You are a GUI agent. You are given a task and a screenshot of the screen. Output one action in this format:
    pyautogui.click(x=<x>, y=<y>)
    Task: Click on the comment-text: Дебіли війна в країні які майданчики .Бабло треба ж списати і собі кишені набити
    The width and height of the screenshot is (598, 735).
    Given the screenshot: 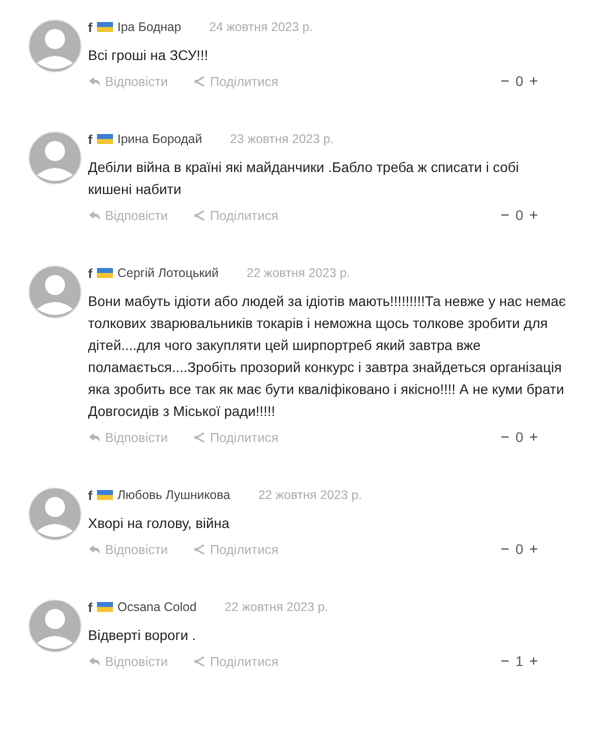 What is the action you would take?
    pyautogui.click(x=304, y=178)
    